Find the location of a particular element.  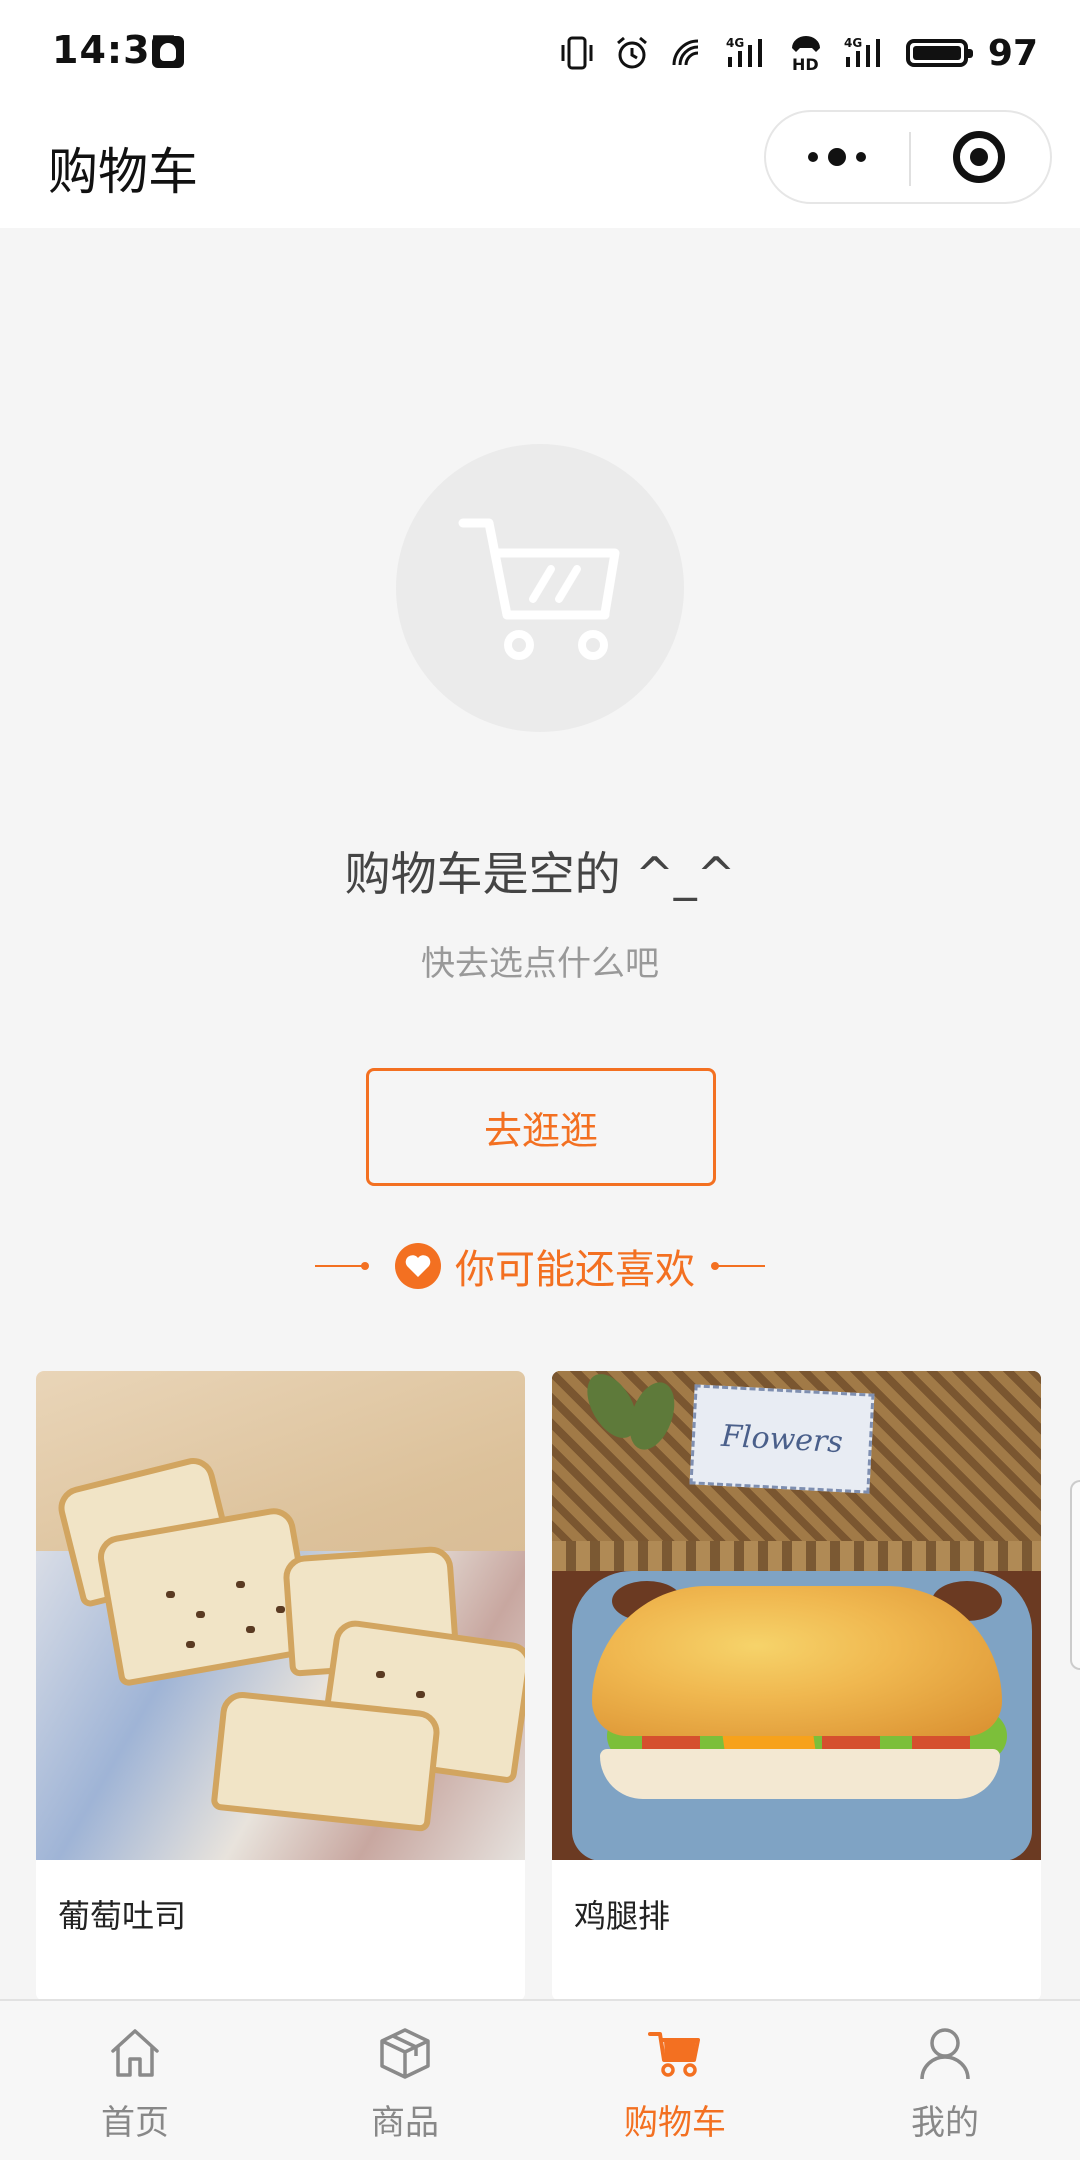

product-card: 葡萄吐司 is located at coordinates (280, 1686).